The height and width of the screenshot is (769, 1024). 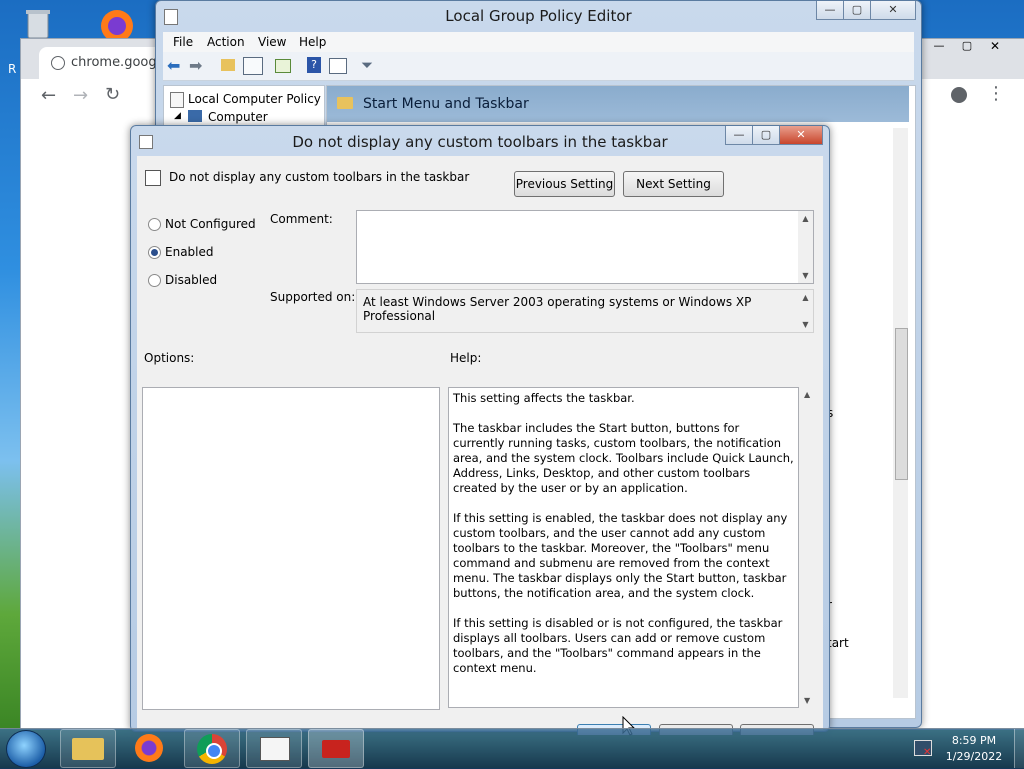 I want to click on radio-not-configured-label: Not Configured, so click(x=210, y=224).